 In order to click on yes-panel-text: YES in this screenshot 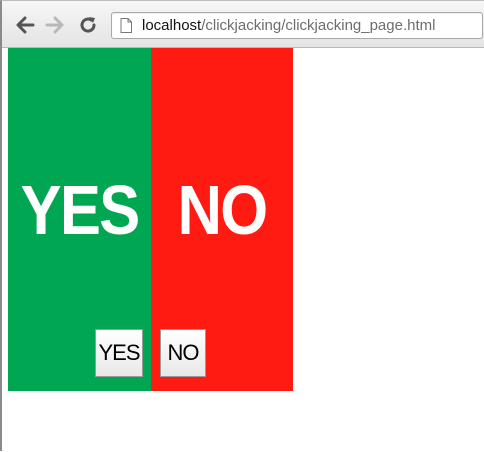, I will do `click(80, 210)`.